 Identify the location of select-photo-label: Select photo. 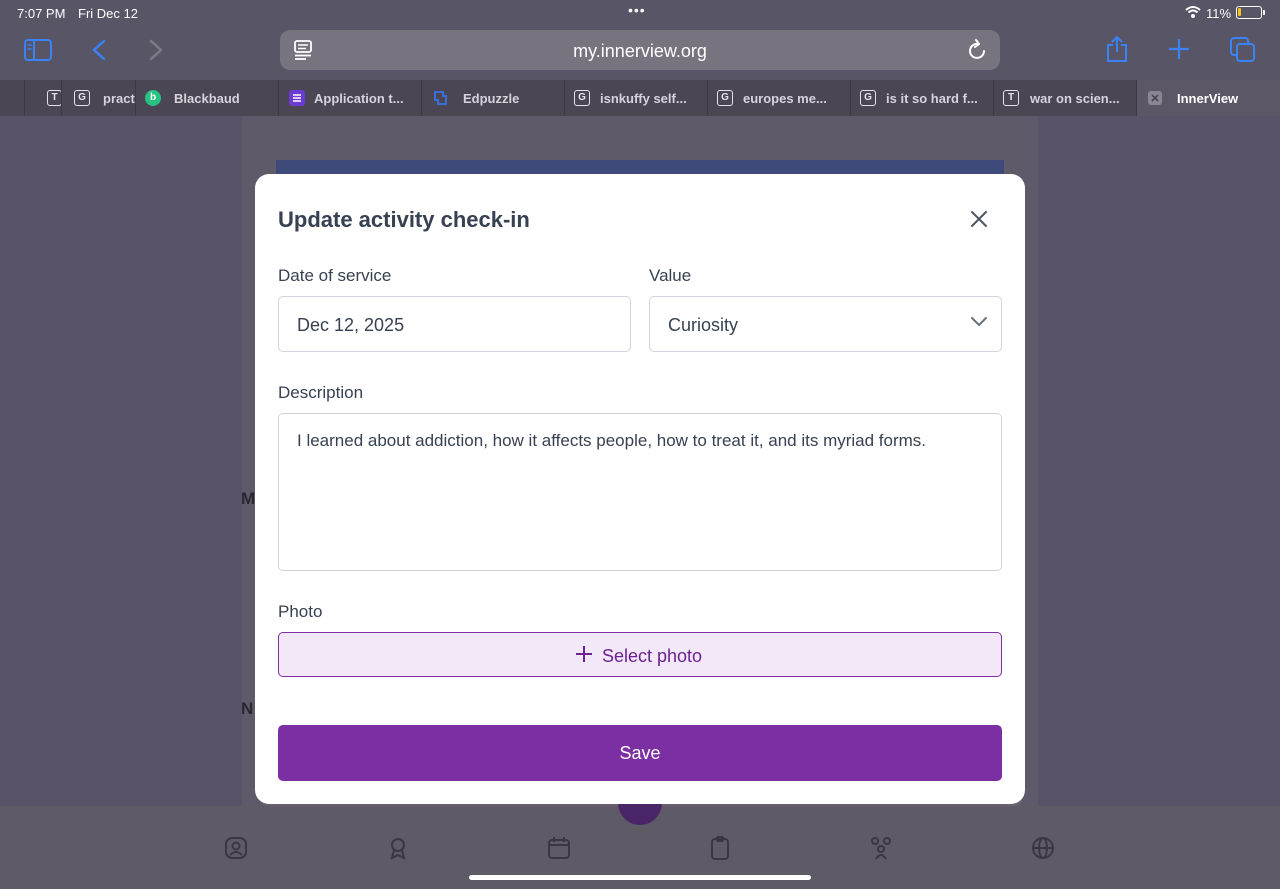
(652, 656).